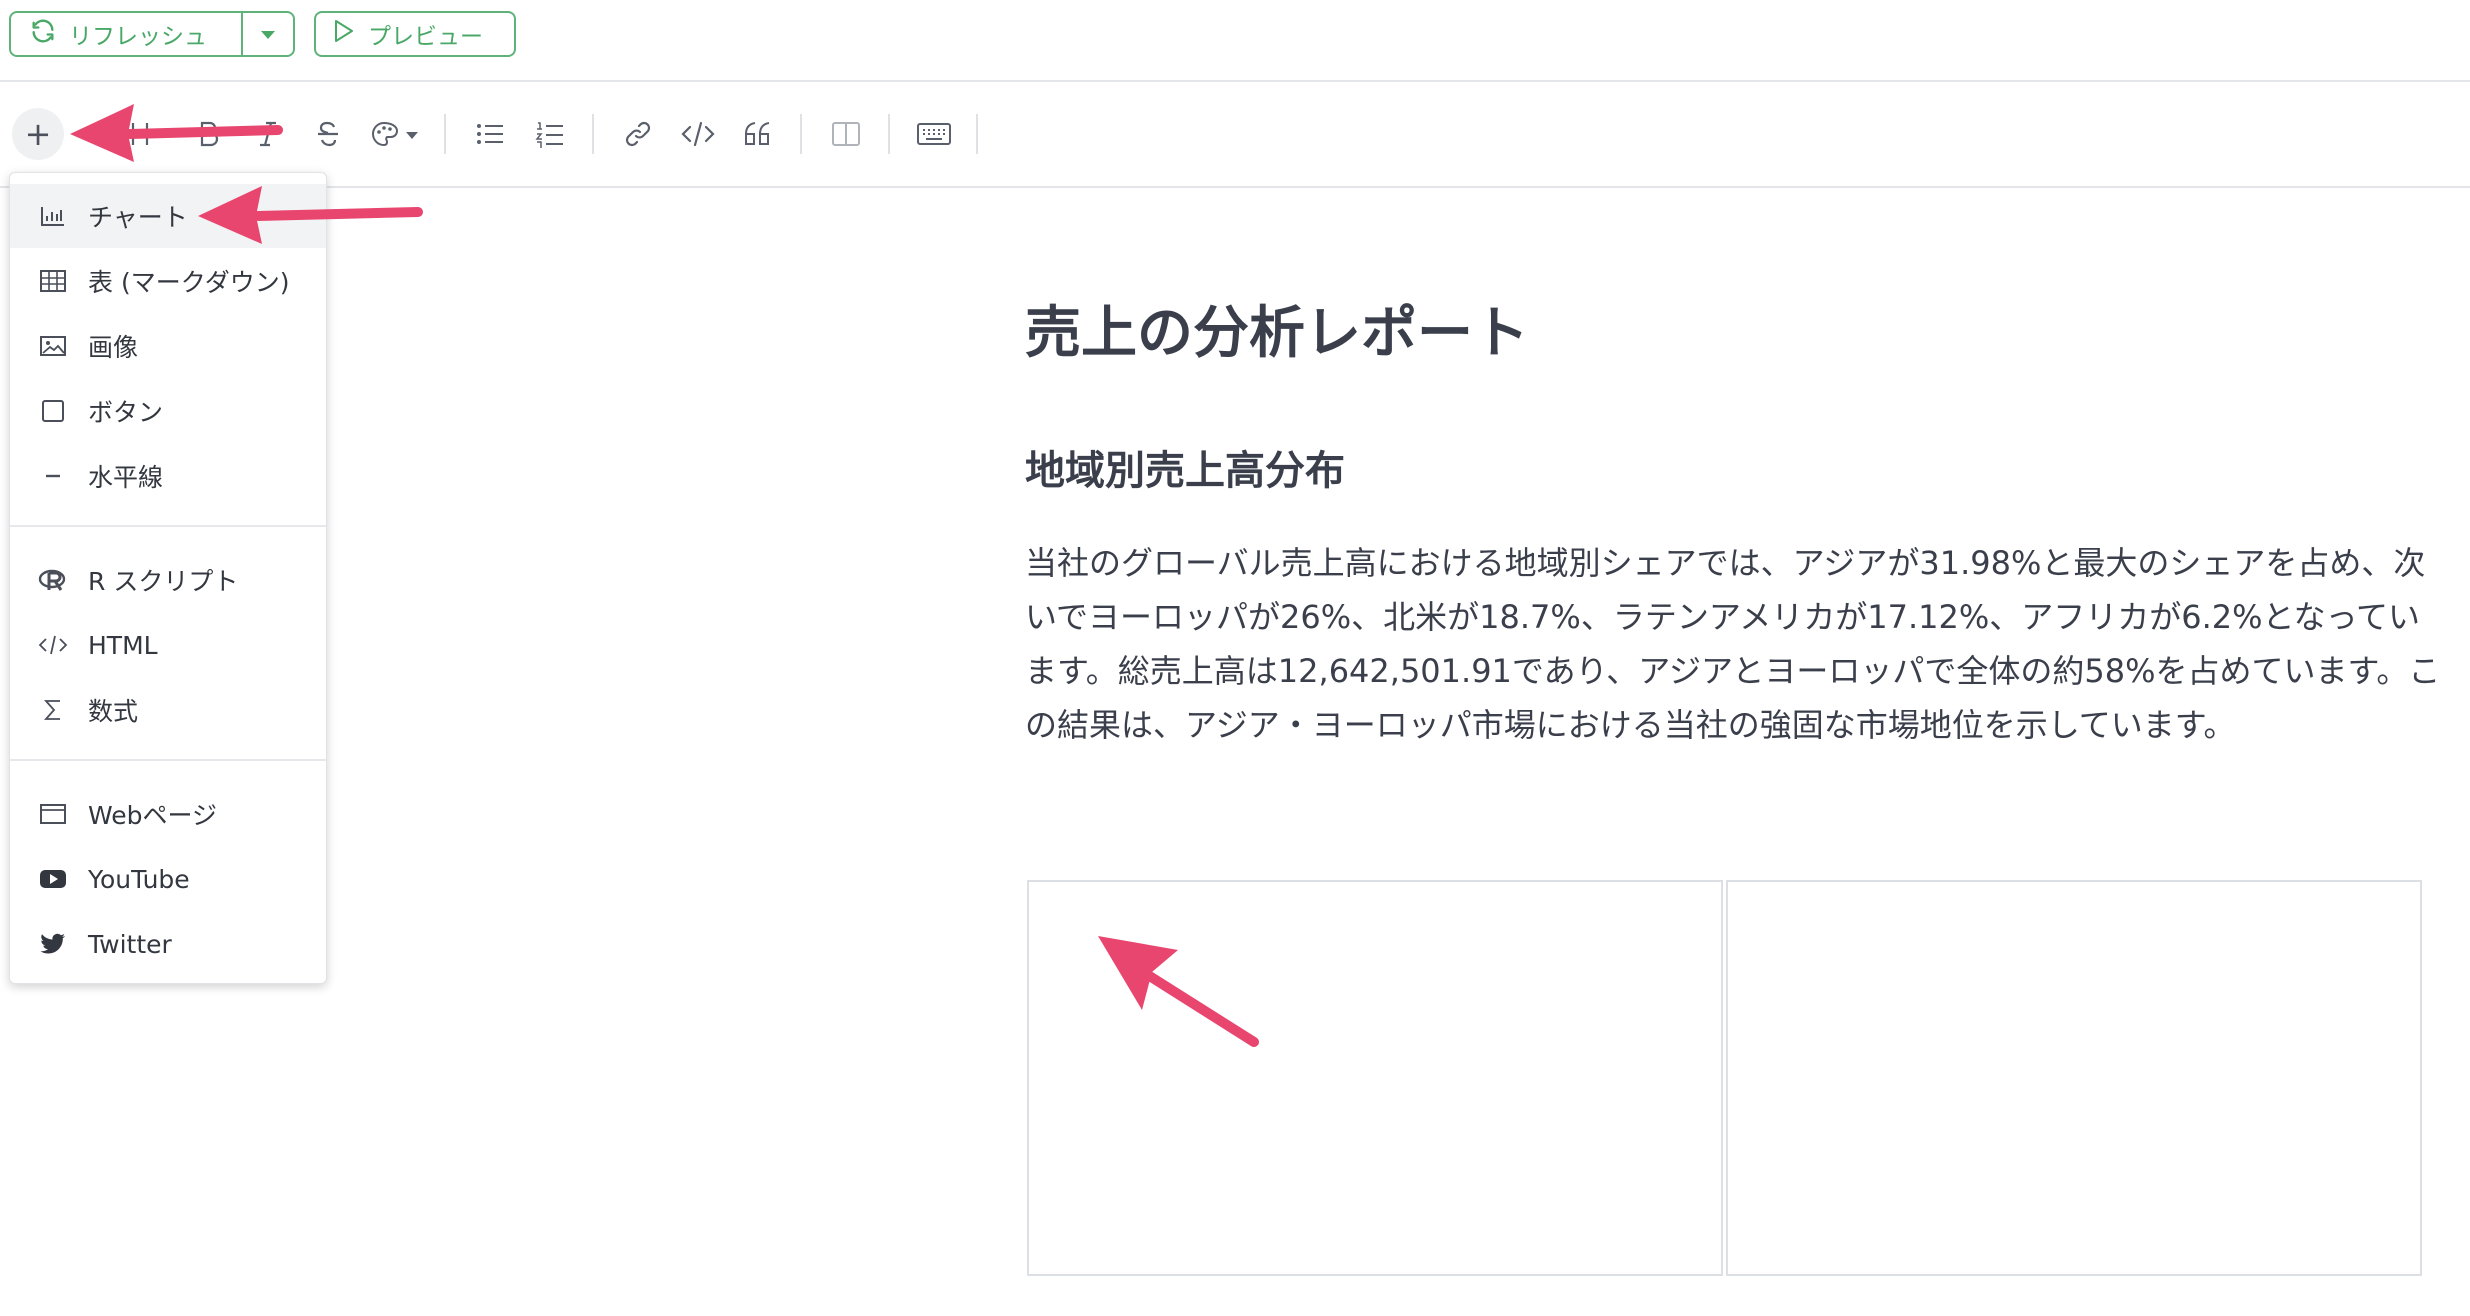  Describe the element at coordinates (638, 134) in the screenshot. I see `link-icon` at that location.